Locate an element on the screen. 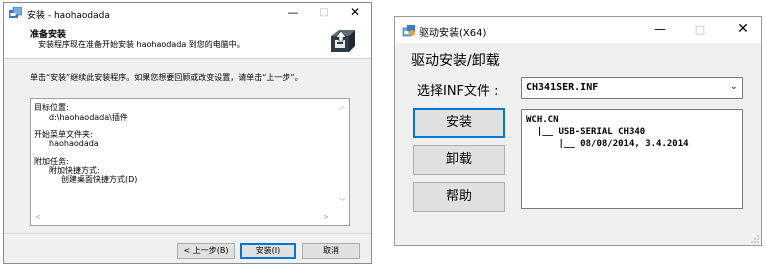  driver-close-button: ✕ is located at coordinates (743, 30).